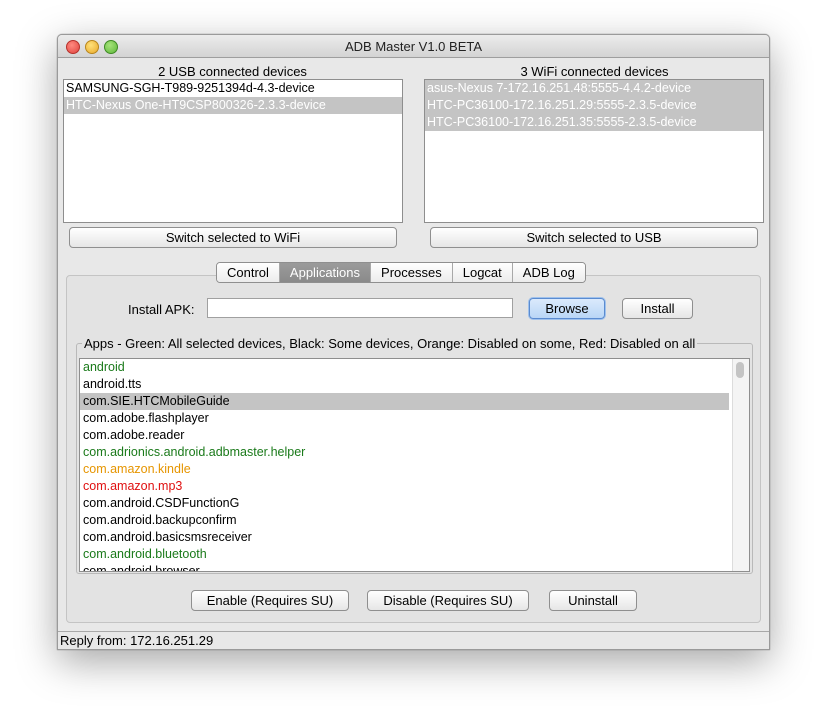 This screenshot has height=728, width=825. Describe the element at coordinates (404, 401) in the screenshot. I see `app-list-item: com.SIE.HTCMobileGuide` at that location.